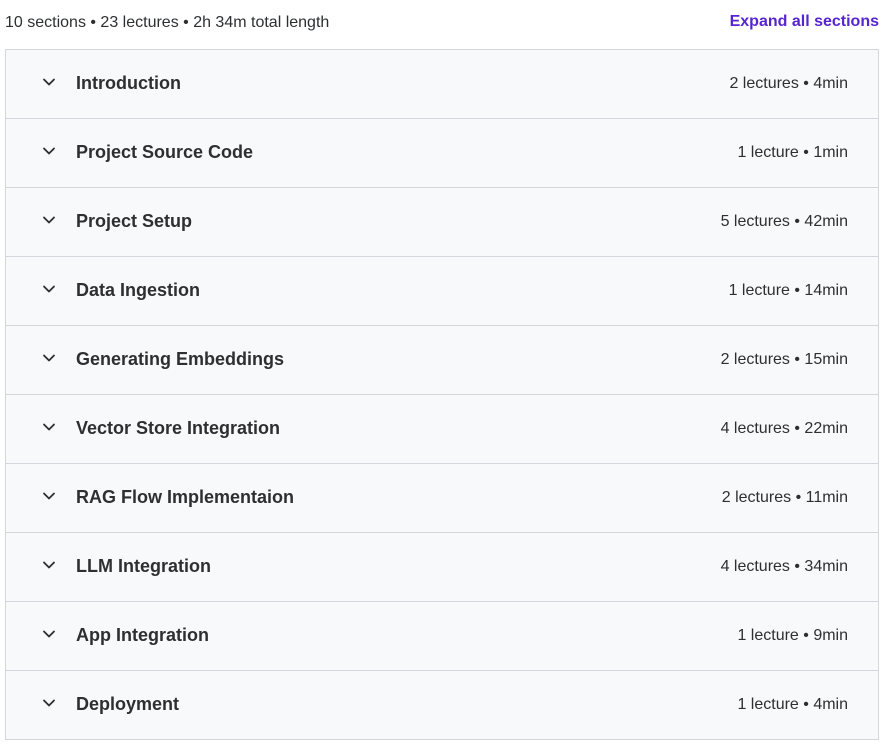 Image resolution: width=885 pixels, height=745 pixels. What do you see at coordinates (442, 360) in the screenshot?
I see `section-panel-generating-embeddings: Generating Embeddings 2 lectures • 15min` at bounding box center [442, 360].